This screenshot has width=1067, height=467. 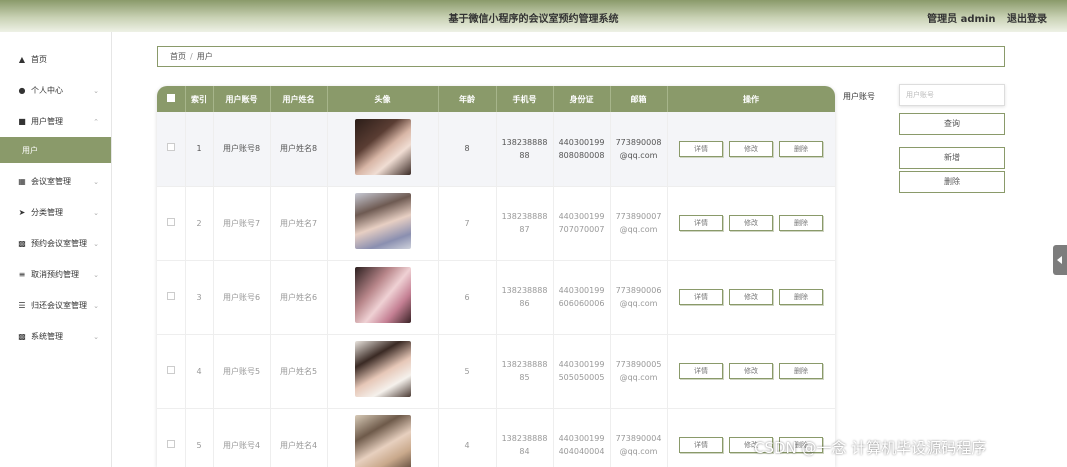 What do you see at coordinates (47, 212) in the screenshot?
I see `sidebar-item-label: 分类管理` at bounding box center [47, 212].